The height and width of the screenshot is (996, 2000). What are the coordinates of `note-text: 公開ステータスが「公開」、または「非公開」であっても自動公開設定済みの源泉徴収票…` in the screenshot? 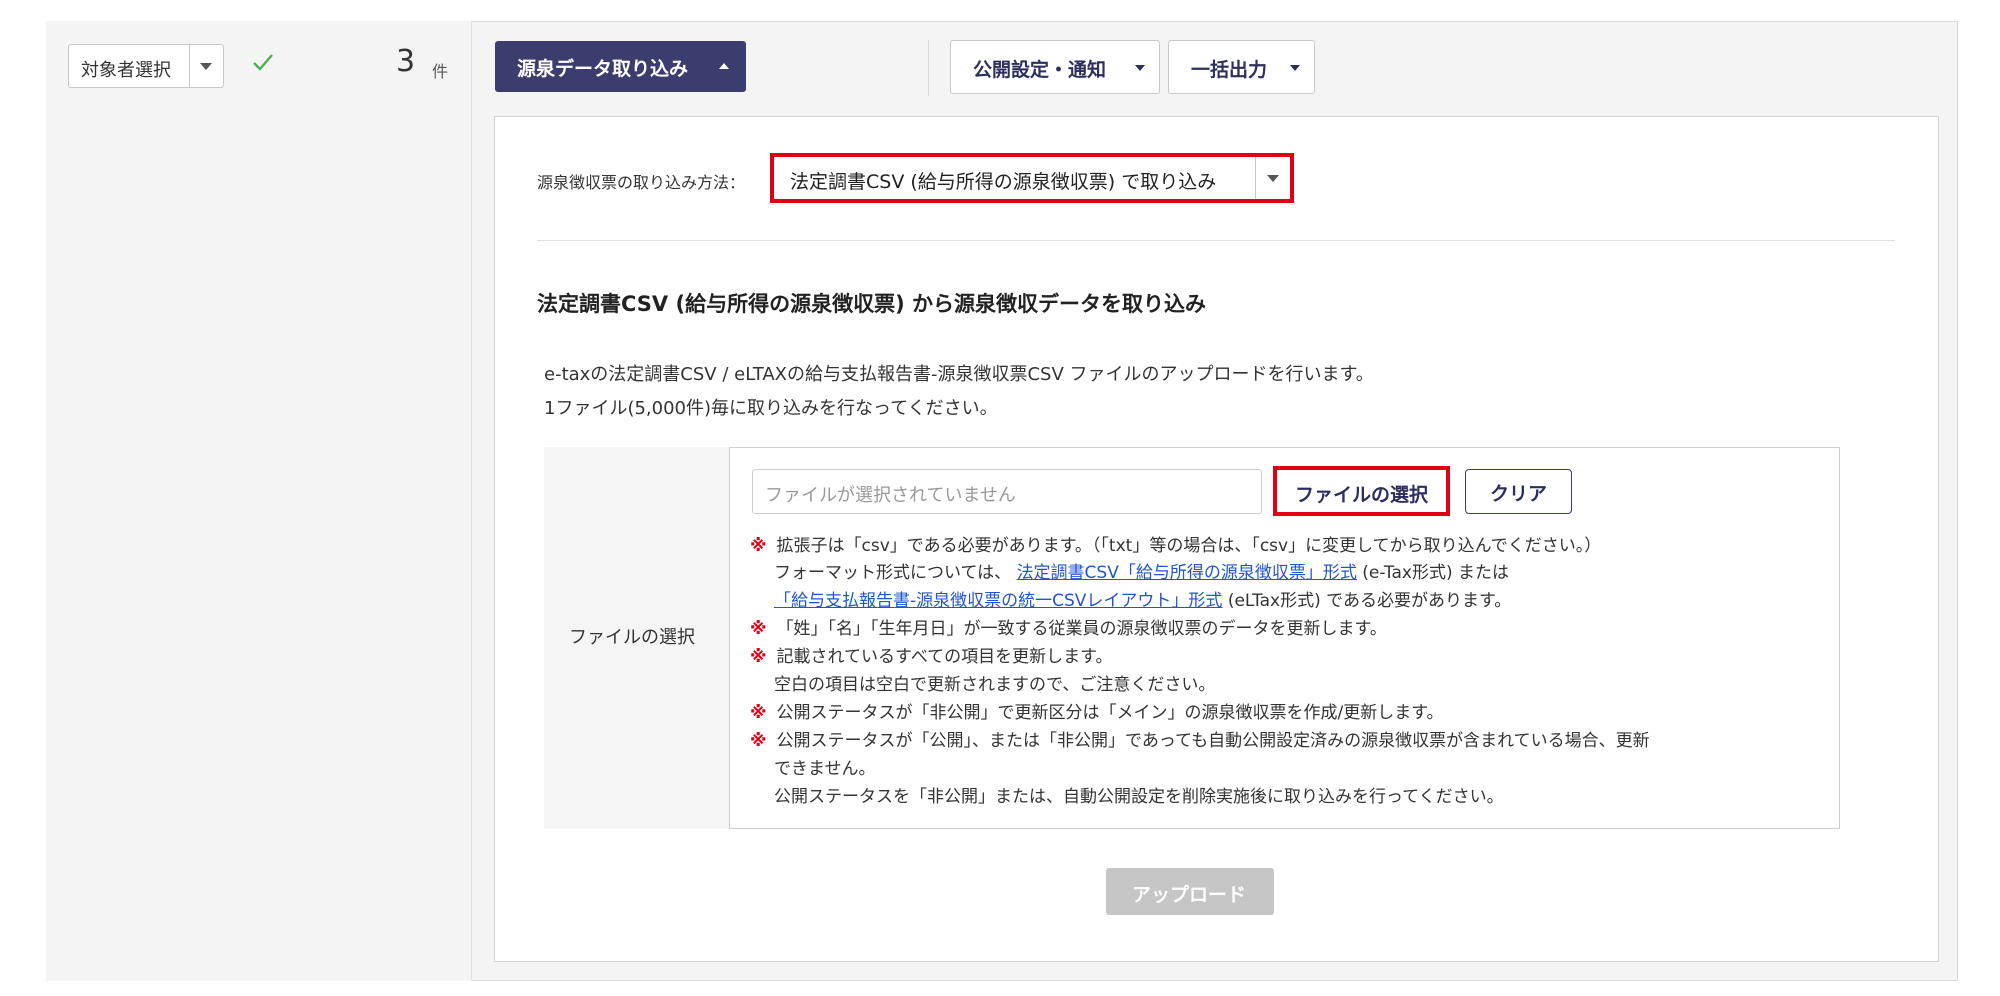 It's located at (1213, 741).